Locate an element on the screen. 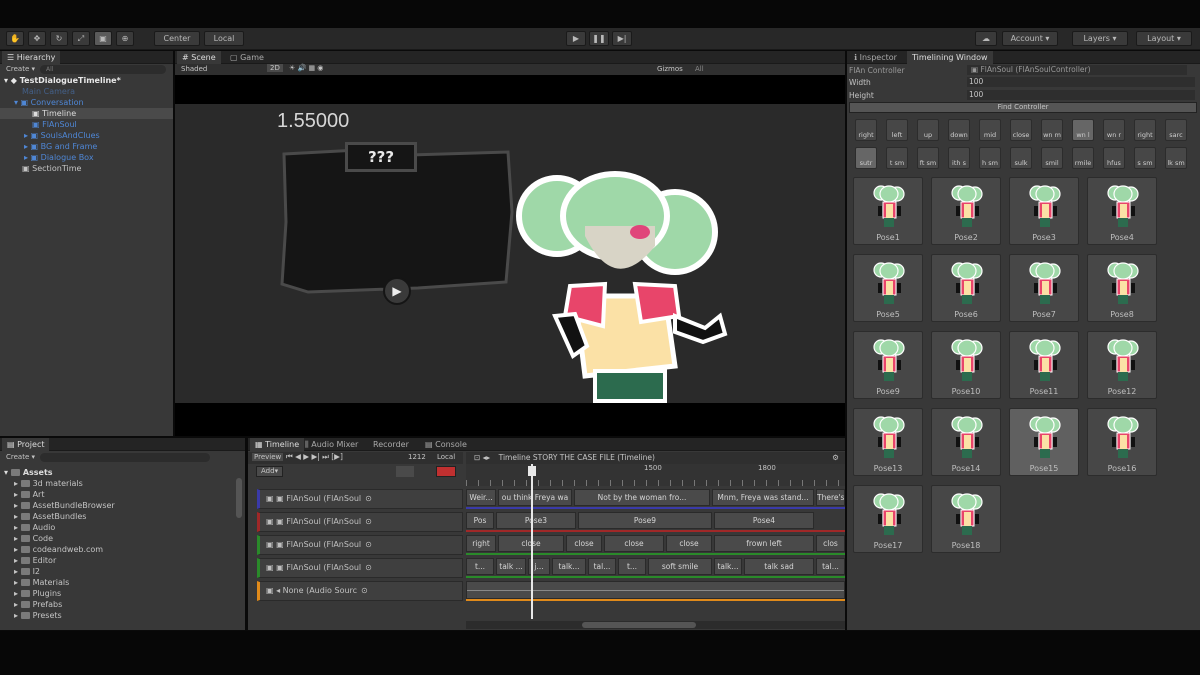 The width and height of the screenshot is (1200, 675). project-folder: ▸ Plugins is located at coordinates (37, 593).